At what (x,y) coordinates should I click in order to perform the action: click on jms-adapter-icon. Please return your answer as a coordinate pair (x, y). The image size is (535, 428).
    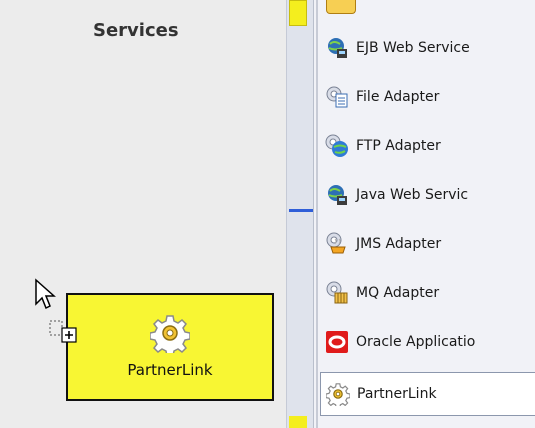
    Looking at the image, I should click on (337, 244).